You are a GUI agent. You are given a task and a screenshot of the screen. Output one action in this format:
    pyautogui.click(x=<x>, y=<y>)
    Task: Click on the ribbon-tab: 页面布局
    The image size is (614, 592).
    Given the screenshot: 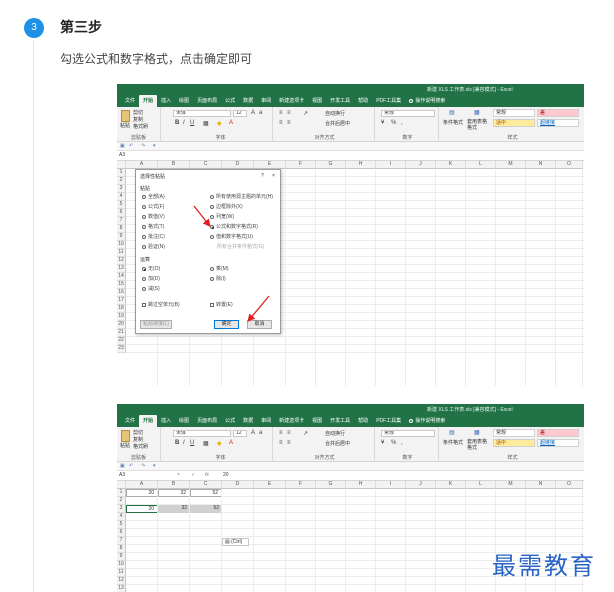 What is the action you would take?
    pyautogui.click(x=207, y=422)
    